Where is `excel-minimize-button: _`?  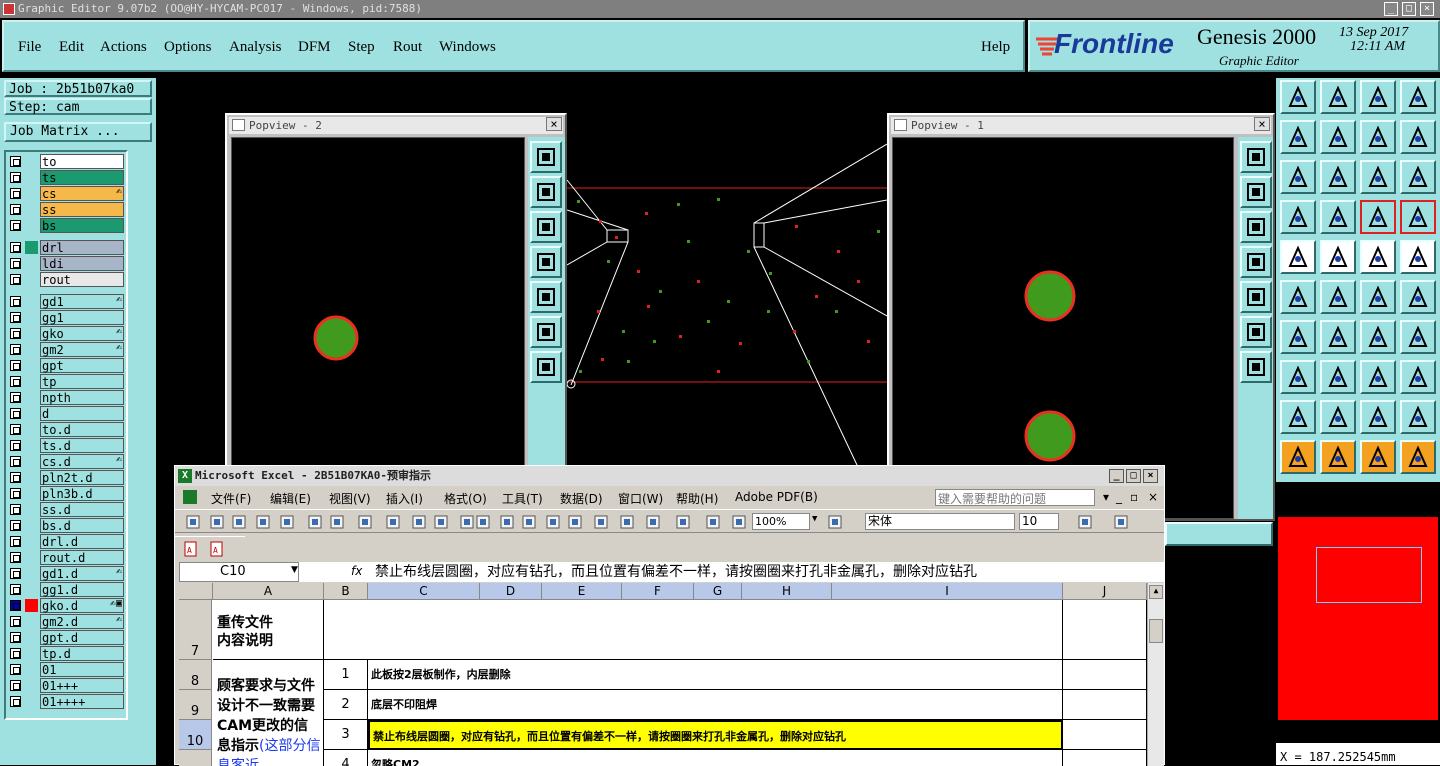 excel-minimize-button: _ is located at coordinates (1116, 476).